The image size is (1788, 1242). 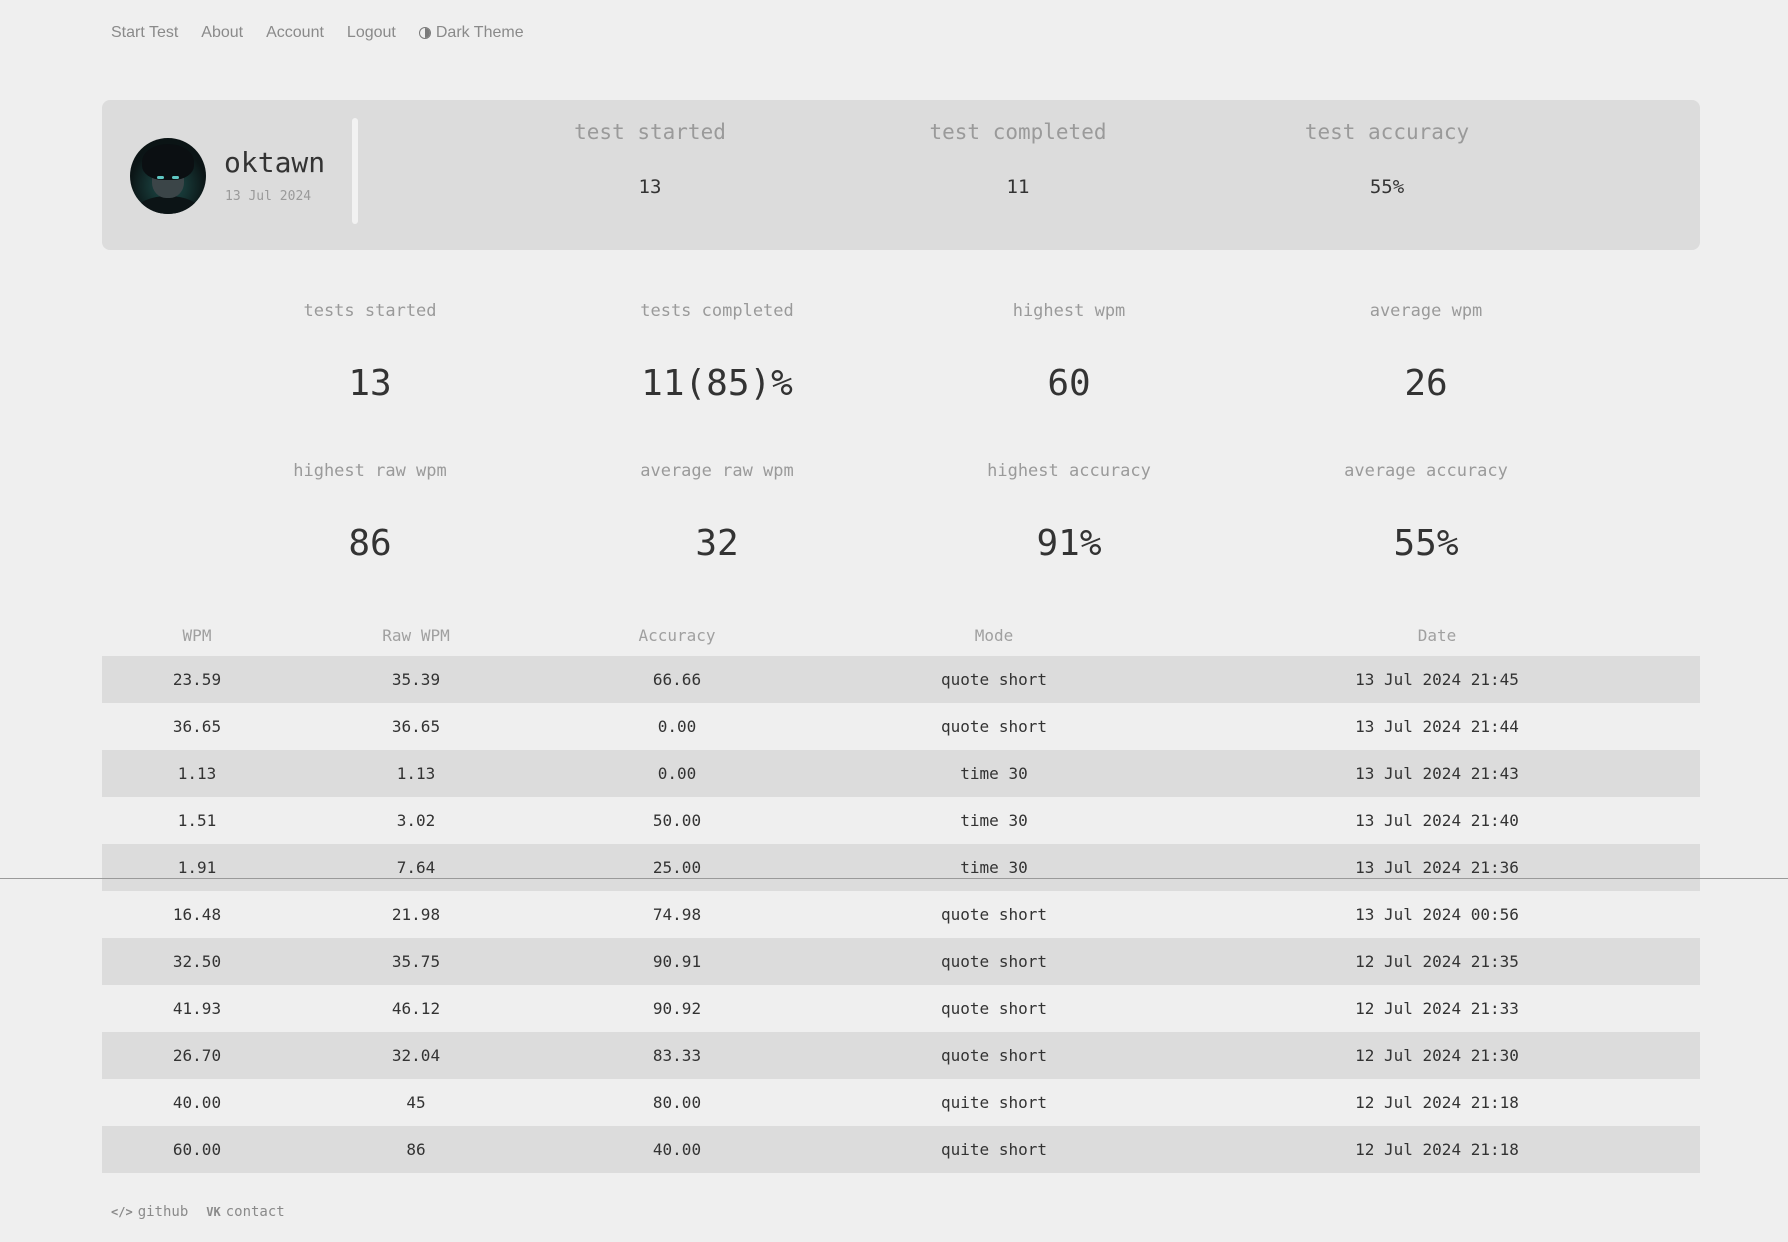 What do you see at coordinates (370, 471) in the screenshot?
I see `stat-label: highest raw wpm` at bounding box center [370, 471].